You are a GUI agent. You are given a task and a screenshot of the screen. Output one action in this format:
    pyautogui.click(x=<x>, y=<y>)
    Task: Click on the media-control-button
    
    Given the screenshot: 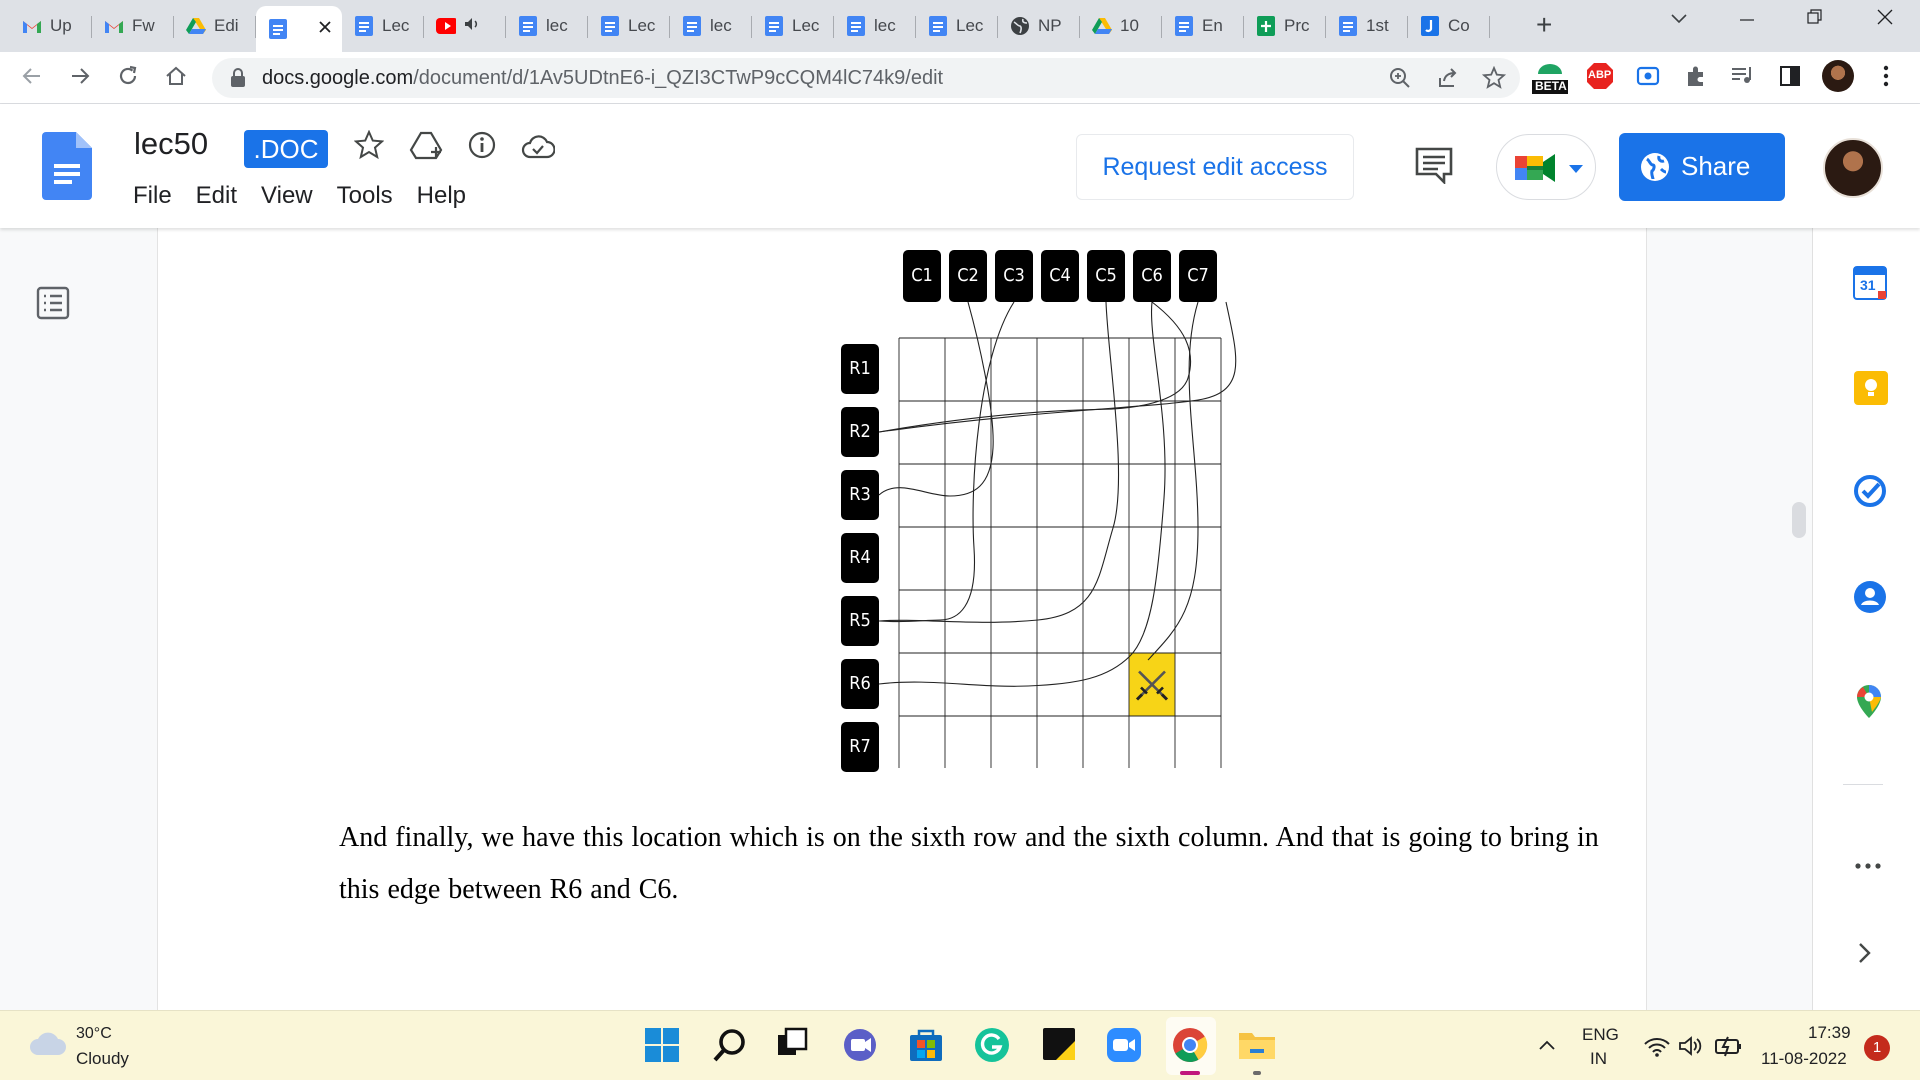 What is the action you would take?
    pyautogui.click(x=1743, y=78)
    